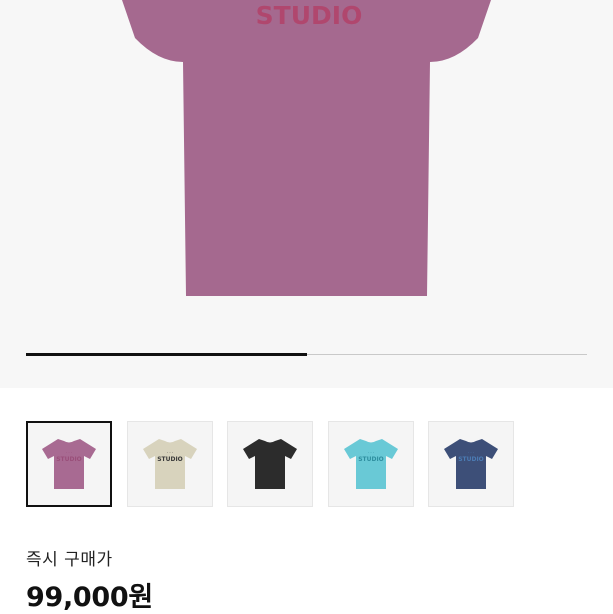 The width and height of the screenshot is (613, 614). What do you see at coordinates (69, 560) in the screenshot?
I see `instant-buy-price-label: 즉시 구매가` at bounding box center [69, 560].